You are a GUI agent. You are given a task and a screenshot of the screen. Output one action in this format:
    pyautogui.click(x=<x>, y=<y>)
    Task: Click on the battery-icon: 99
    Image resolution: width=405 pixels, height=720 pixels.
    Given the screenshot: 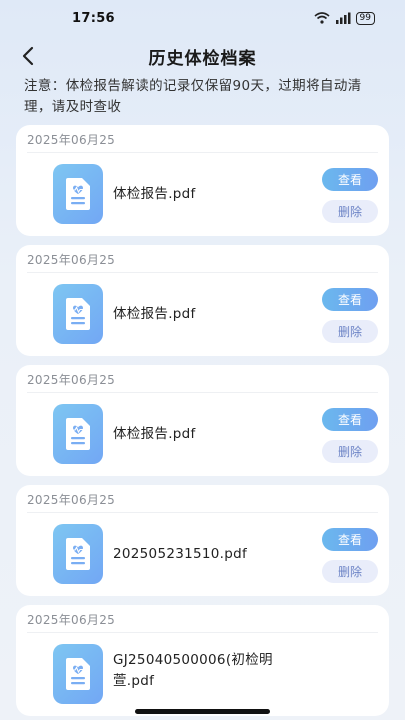 What is the action you would take?
    pyautogui.click(x=365, y=18)
    